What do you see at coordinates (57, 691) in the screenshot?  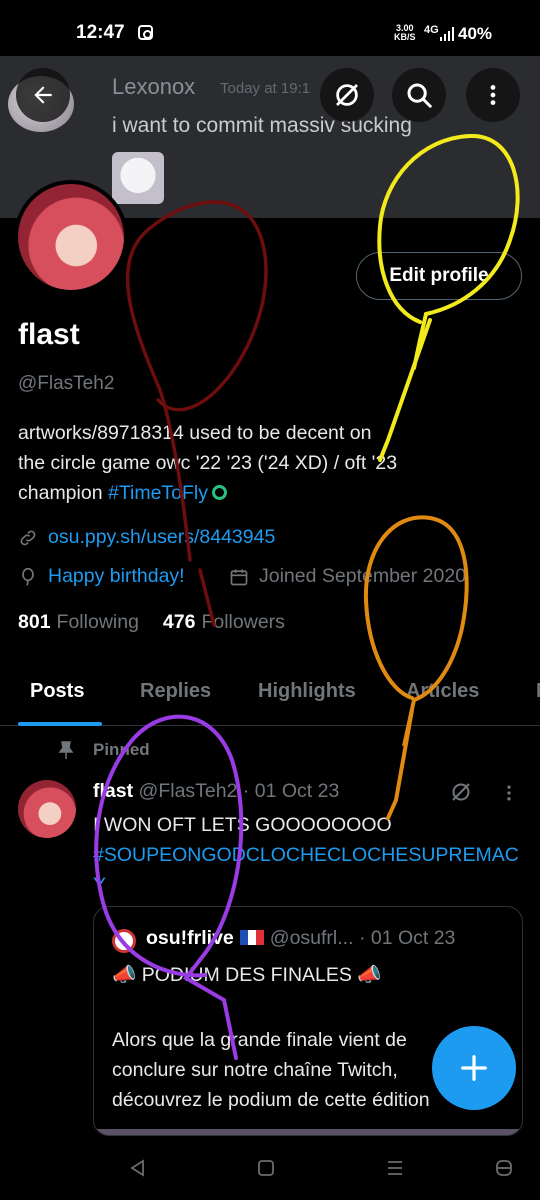 I see `tab-posts: Posts` at bounding box center [57, 691].